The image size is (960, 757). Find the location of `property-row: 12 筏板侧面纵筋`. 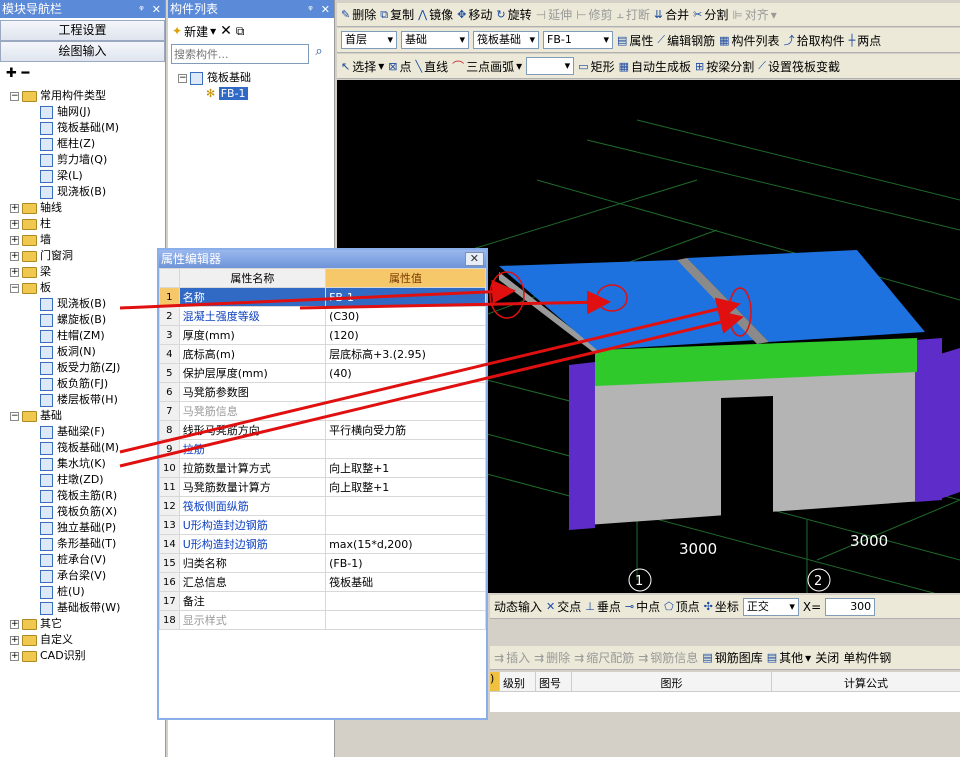

property-row: 12 筏板侧面纵筋 is located at coordinates (322, 506).